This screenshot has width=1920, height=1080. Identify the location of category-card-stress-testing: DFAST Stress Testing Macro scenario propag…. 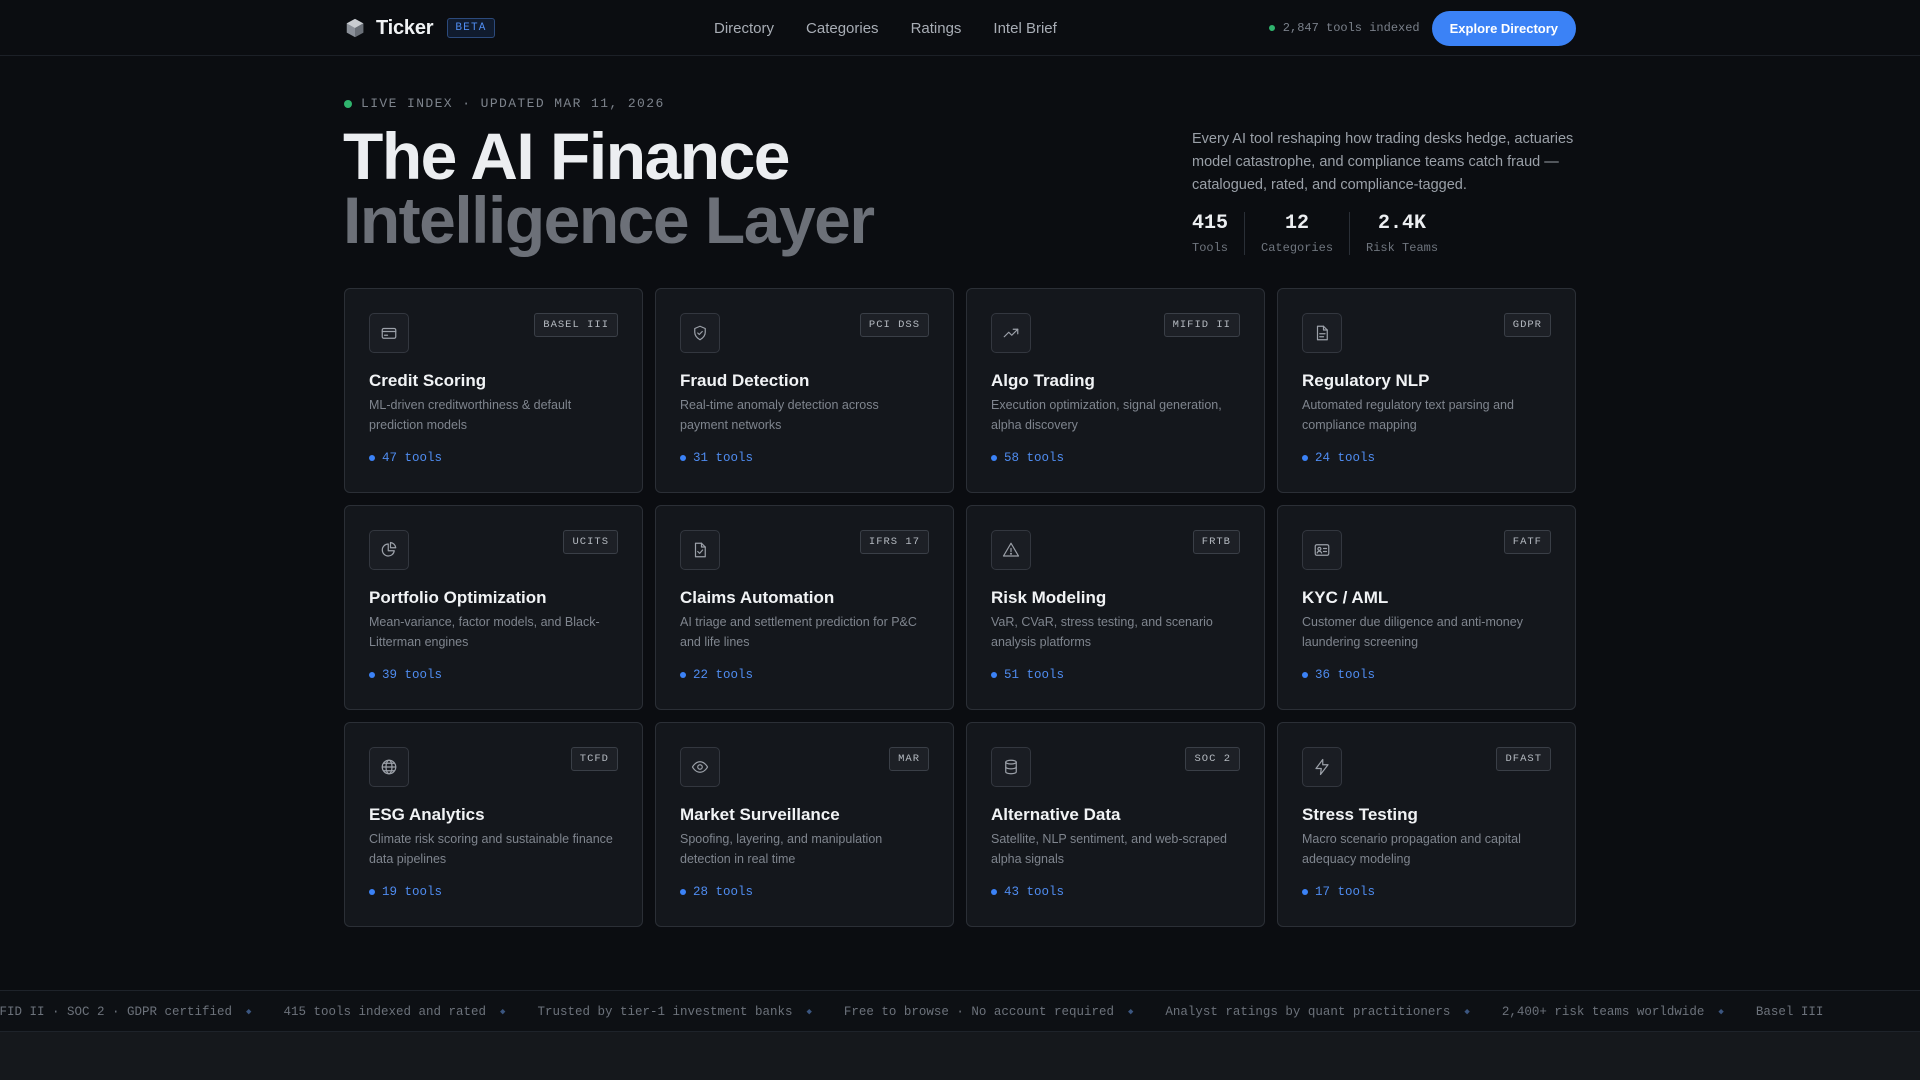
(1426, 824).